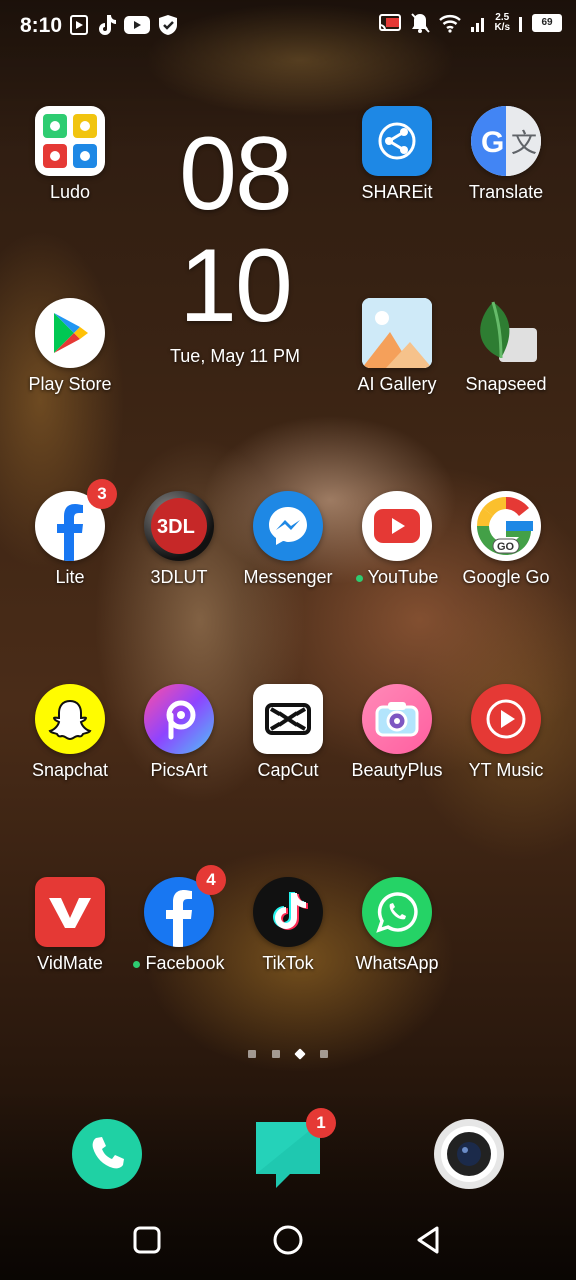  I want to click on dock-camera, so click(469, 1156).